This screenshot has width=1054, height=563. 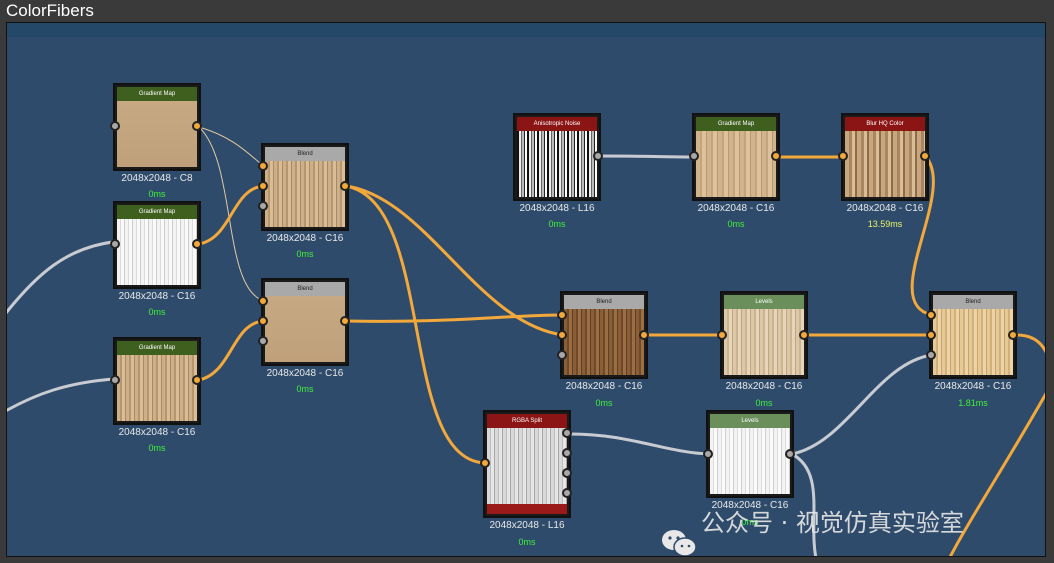 I want to click on levels-node-2: Levels, so click(x=750, y=454).